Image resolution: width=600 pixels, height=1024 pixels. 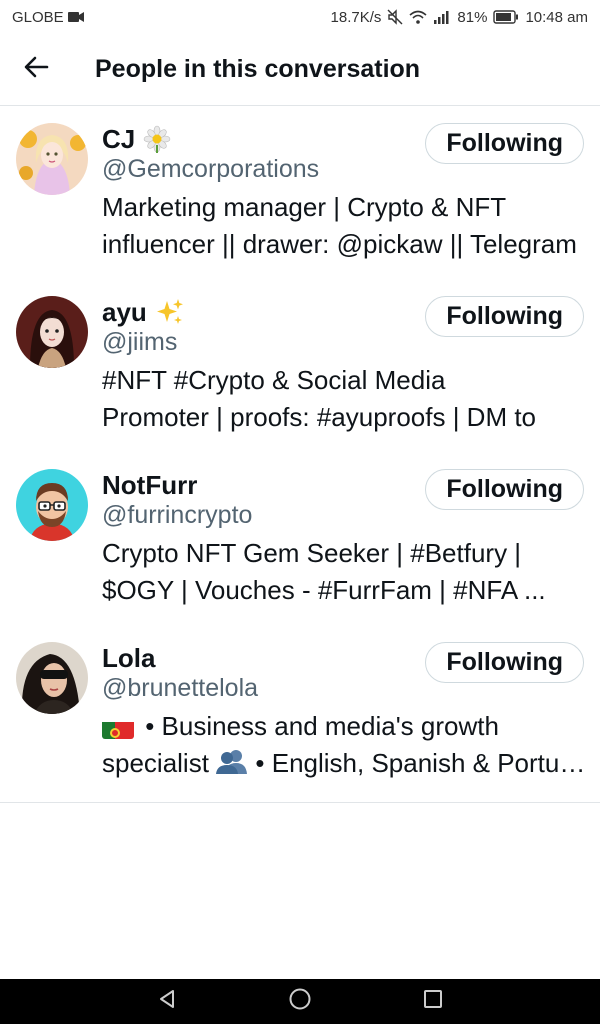 What do you see at coordinates (118, 139) in the screenshot?
I see `user-name: CJ` at bounding box center [118, 139].